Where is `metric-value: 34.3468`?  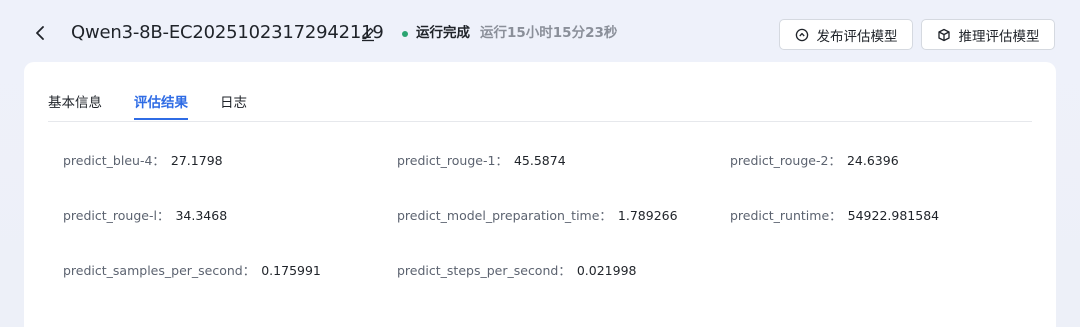 metric-value: 34.3468 is located at coordinates (201, 215).